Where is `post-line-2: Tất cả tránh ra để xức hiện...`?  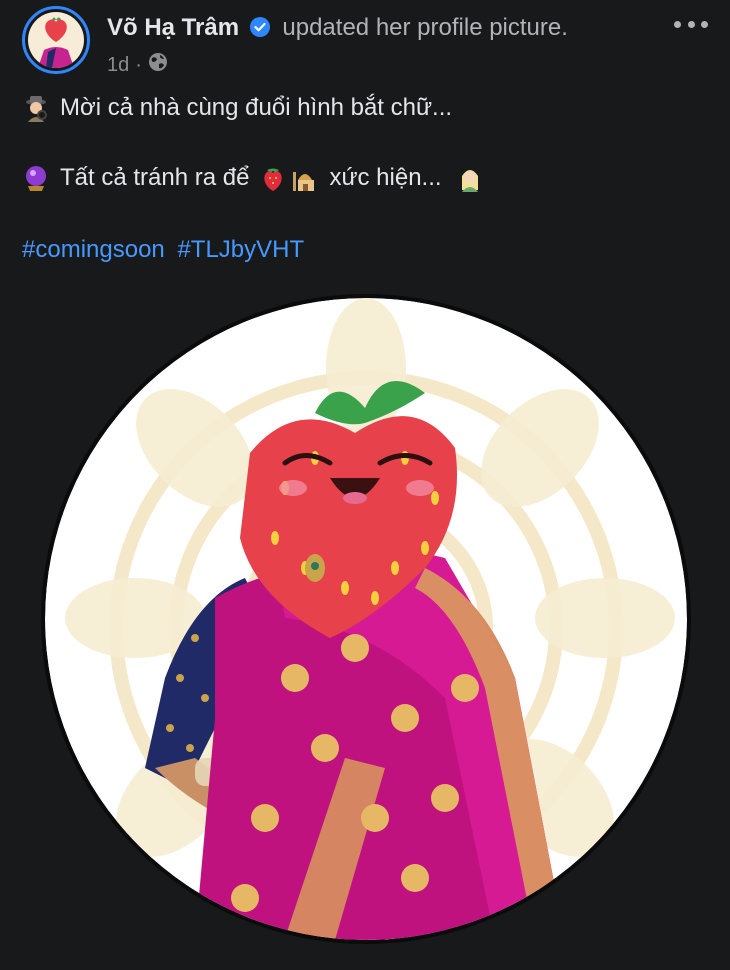
post-line-2: Tất cả tránh ra để xức hiện... is located at coordinates (253, 178).